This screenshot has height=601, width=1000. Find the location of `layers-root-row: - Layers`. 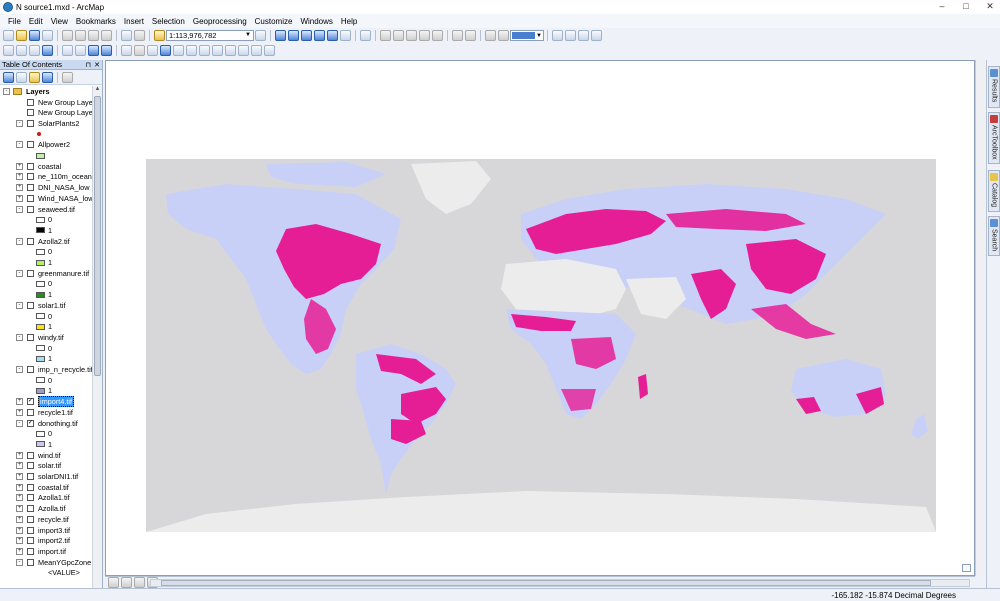

layers-root-row: - Layers is located at coordinates (26, 91).